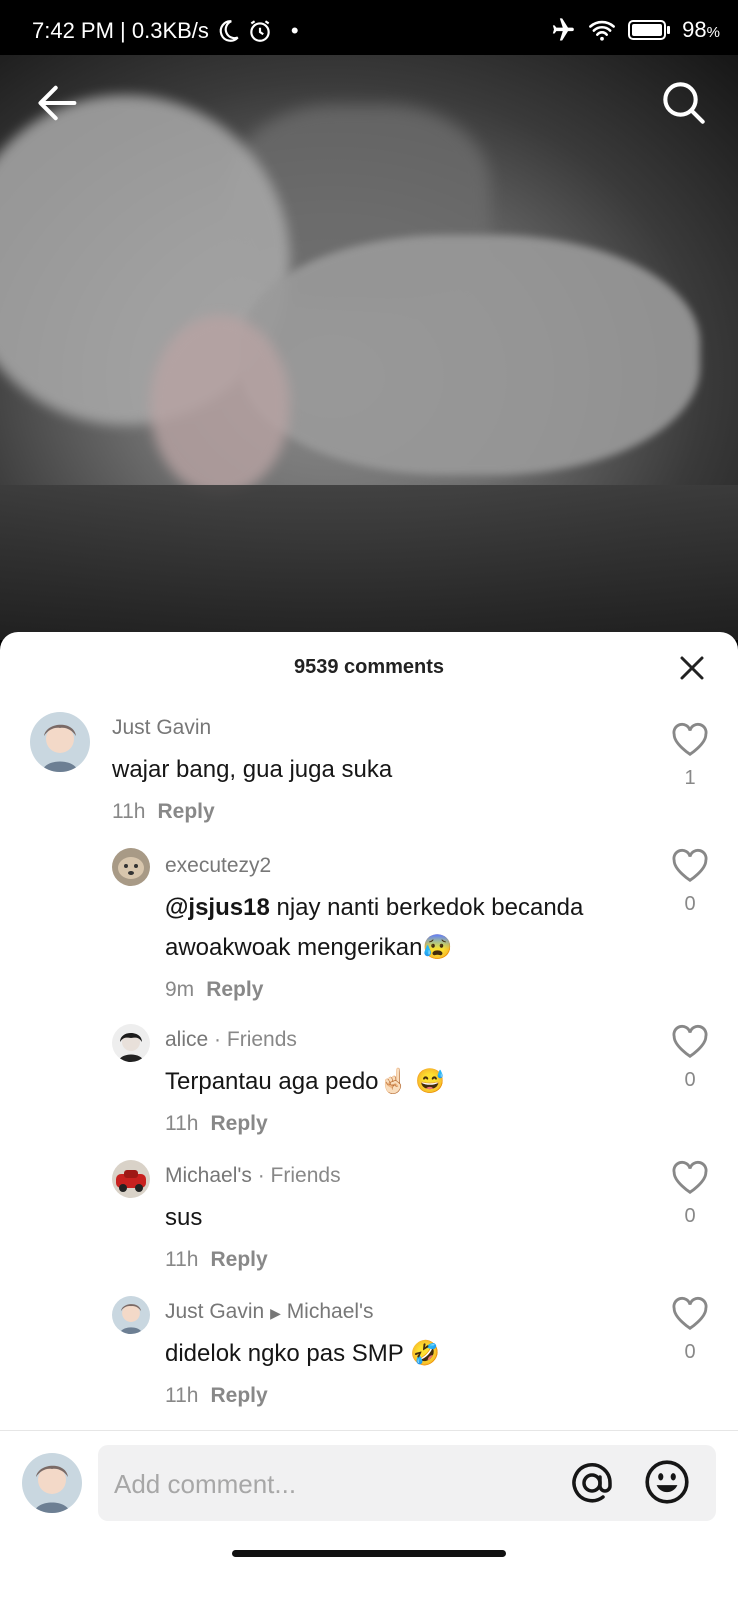  Describe the element at coordinates (369, 1223) in the screenshot. I see `comment-item: Michael's · Friends sus 11h Reply 0` at that location.